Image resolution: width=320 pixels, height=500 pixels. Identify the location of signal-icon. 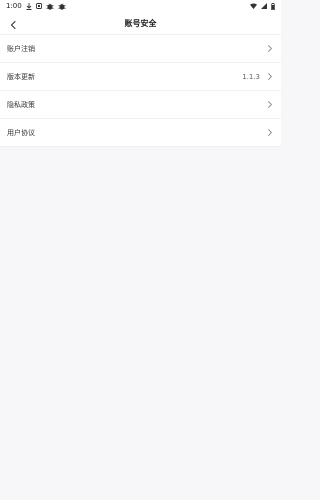
(264, 6).